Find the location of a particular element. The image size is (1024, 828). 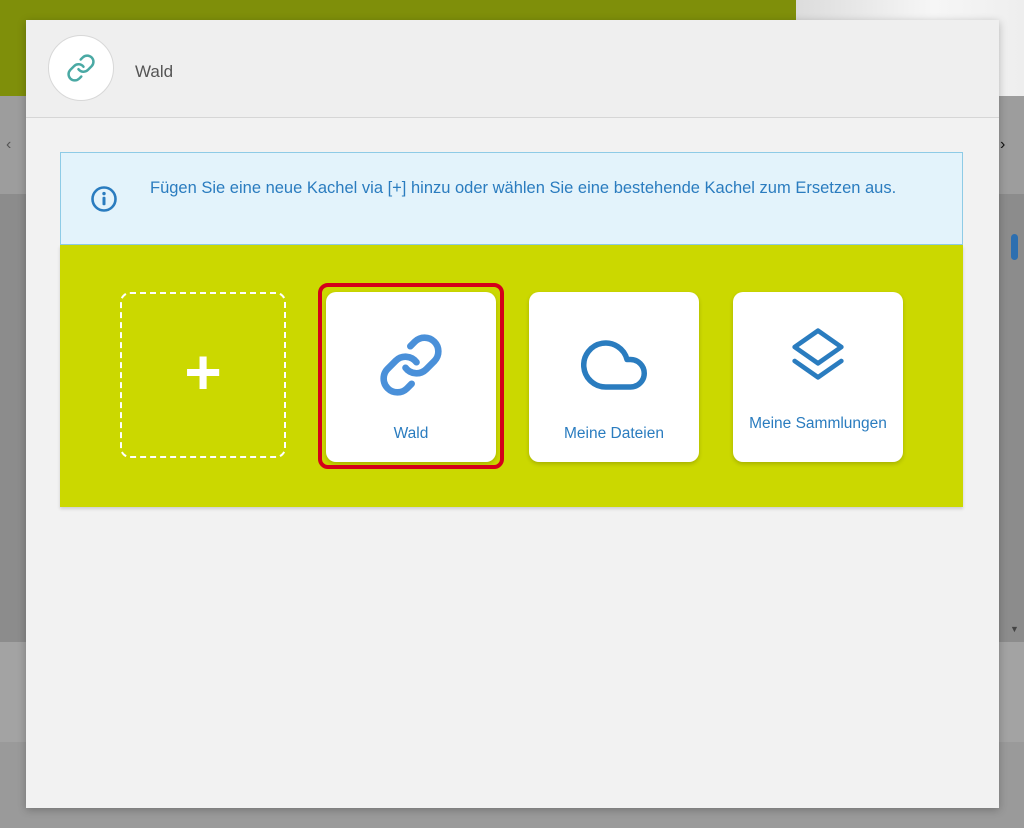

tile-meine-dateien: Meine Dateien is located at coordinates (614, 377).